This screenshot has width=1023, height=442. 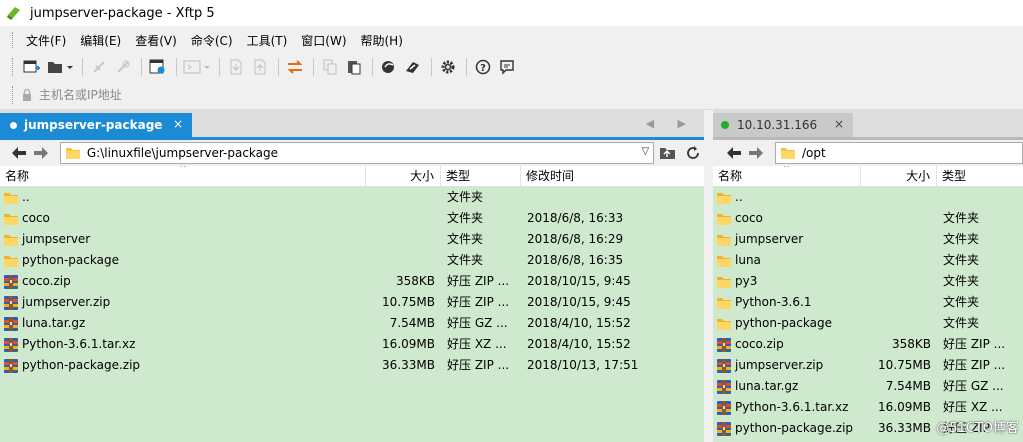 I want to click on menu-help: 帮助(H), so click(x=382, y=40).